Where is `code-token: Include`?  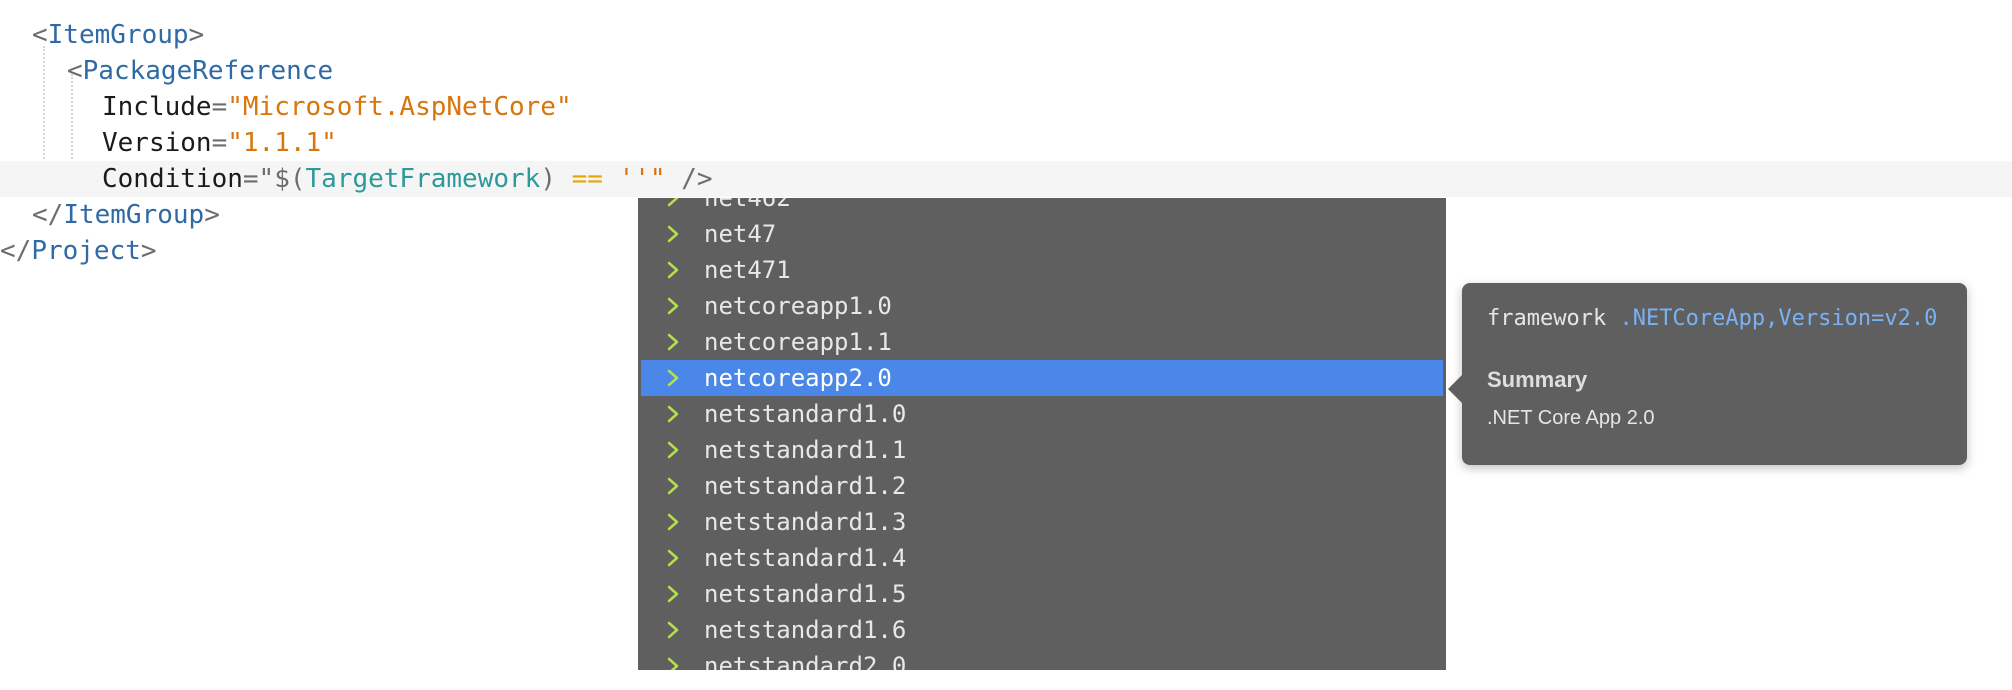 code-token: Include is located at coordinates (157, 107).